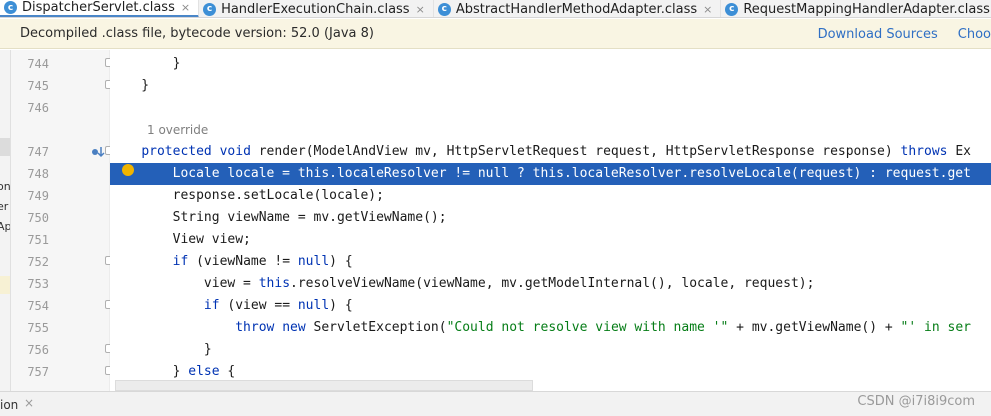 The image size is (991, 416). Describe the element at coordinates (878, 34) in the screenshot. I see `download-sources-link: Download Sources` at that location.